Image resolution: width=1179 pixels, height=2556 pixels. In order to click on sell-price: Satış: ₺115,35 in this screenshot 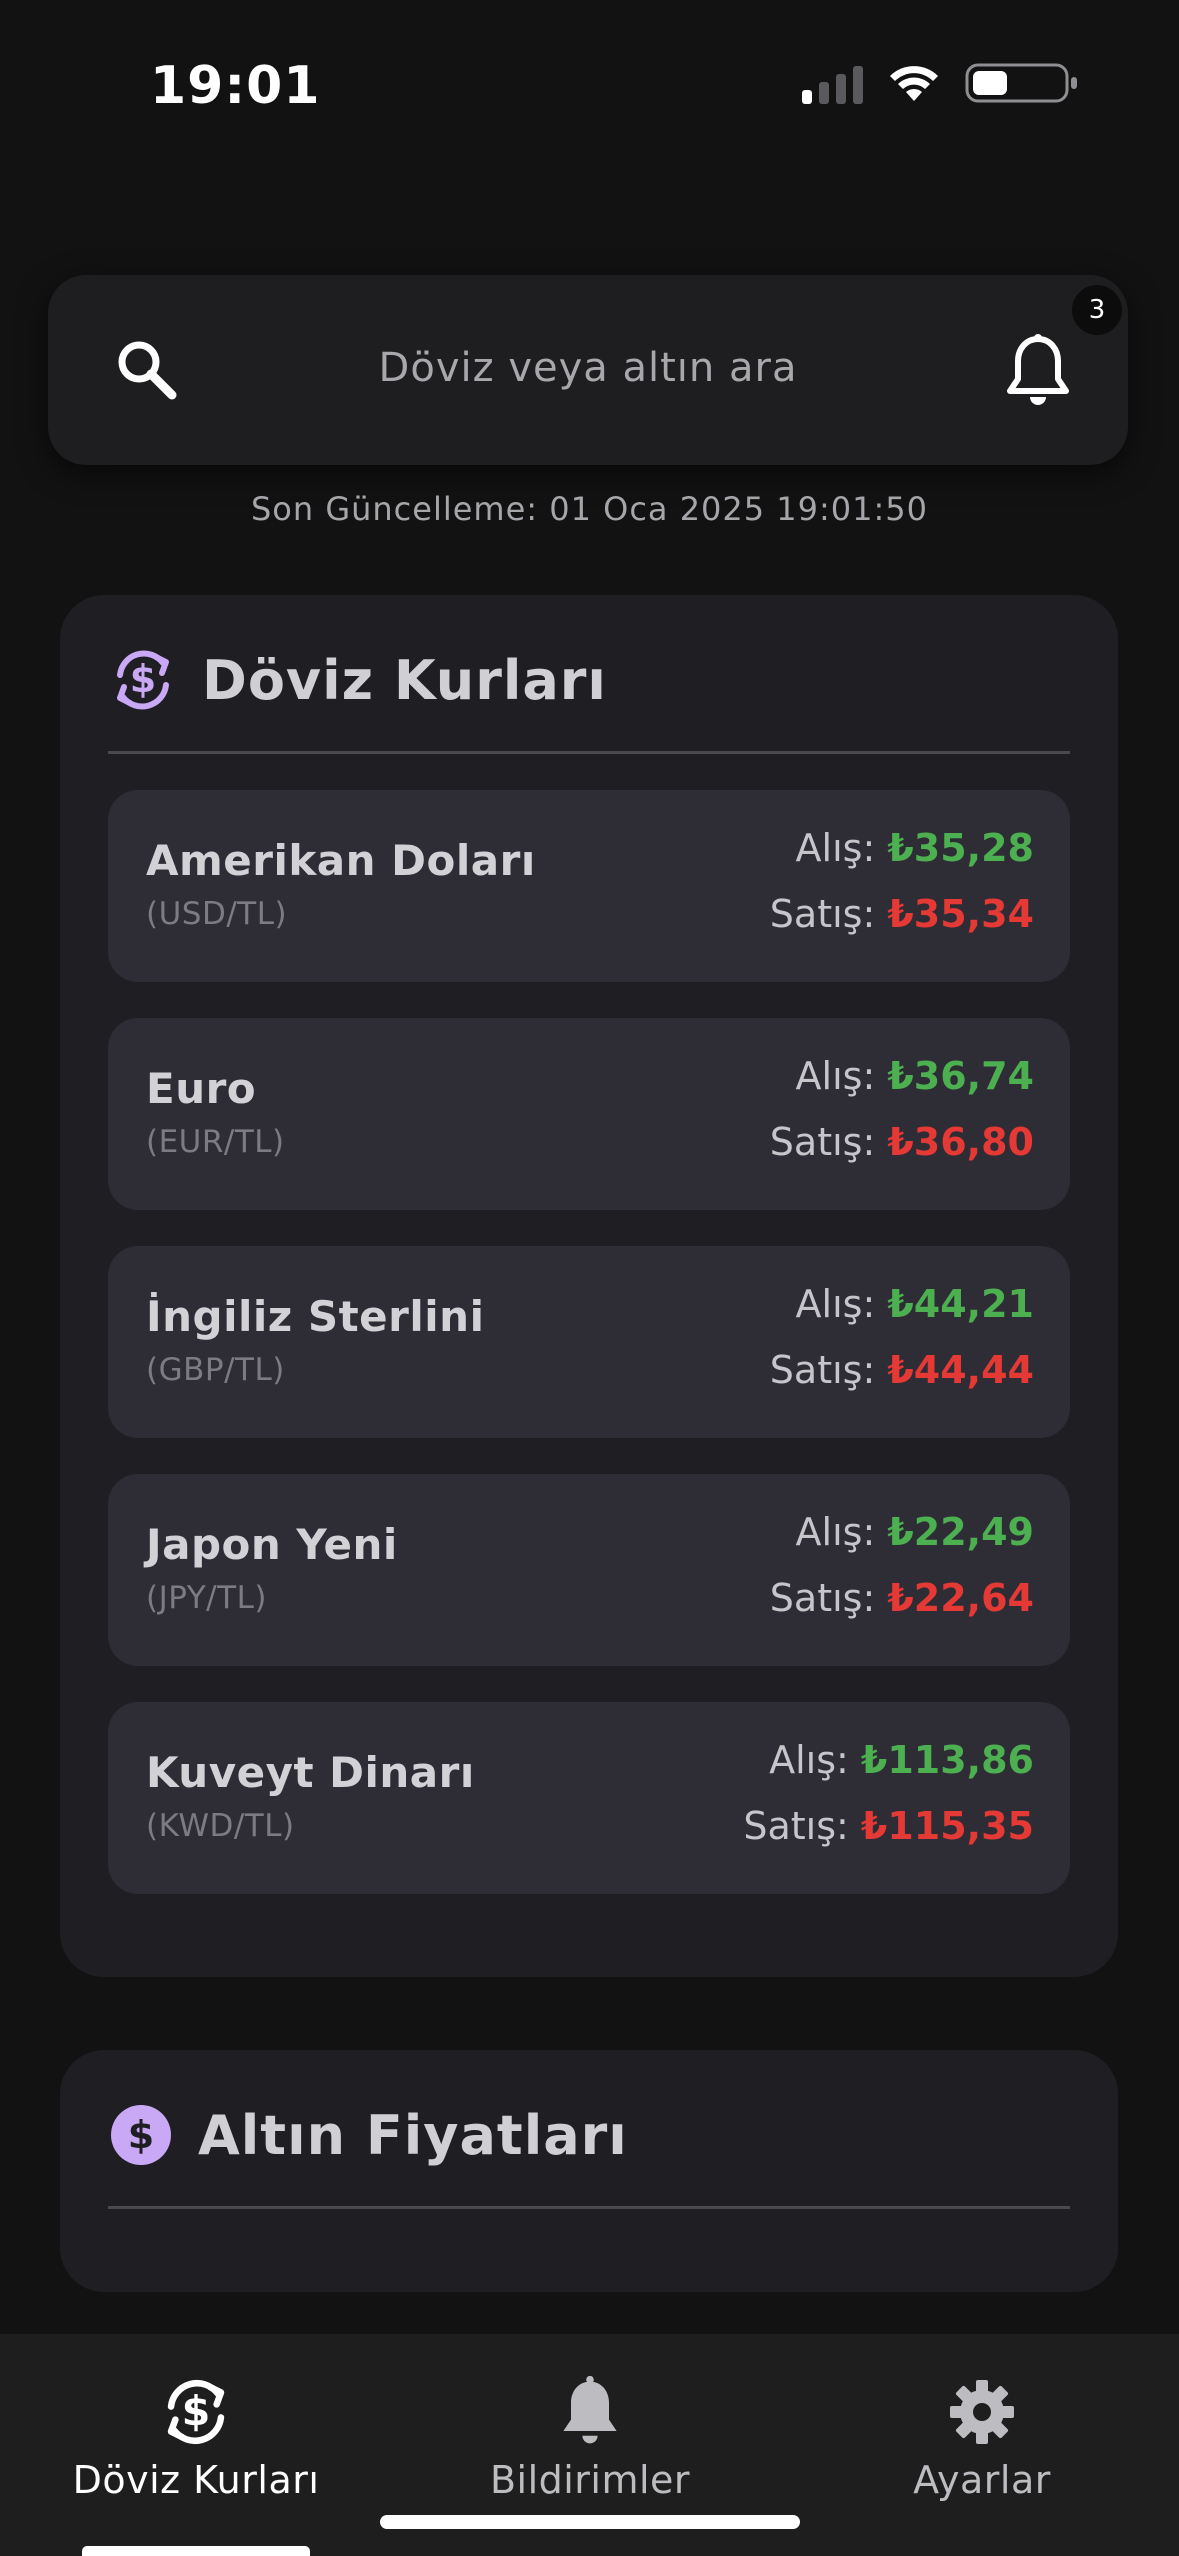, I will do `click(888, 1826)`.